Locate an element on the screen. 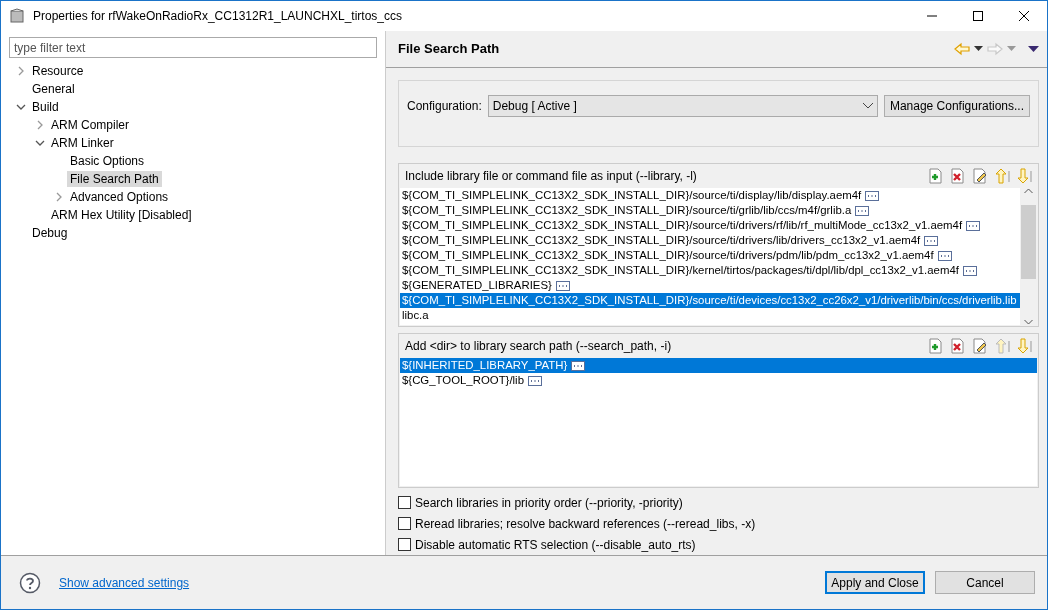  app-icon is located at coordinates (17, 16).